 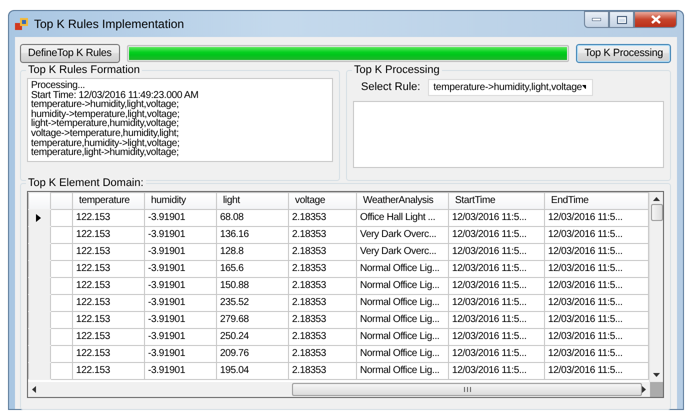 I want to click on scroll-left-icon, so click(x=34, y=389).